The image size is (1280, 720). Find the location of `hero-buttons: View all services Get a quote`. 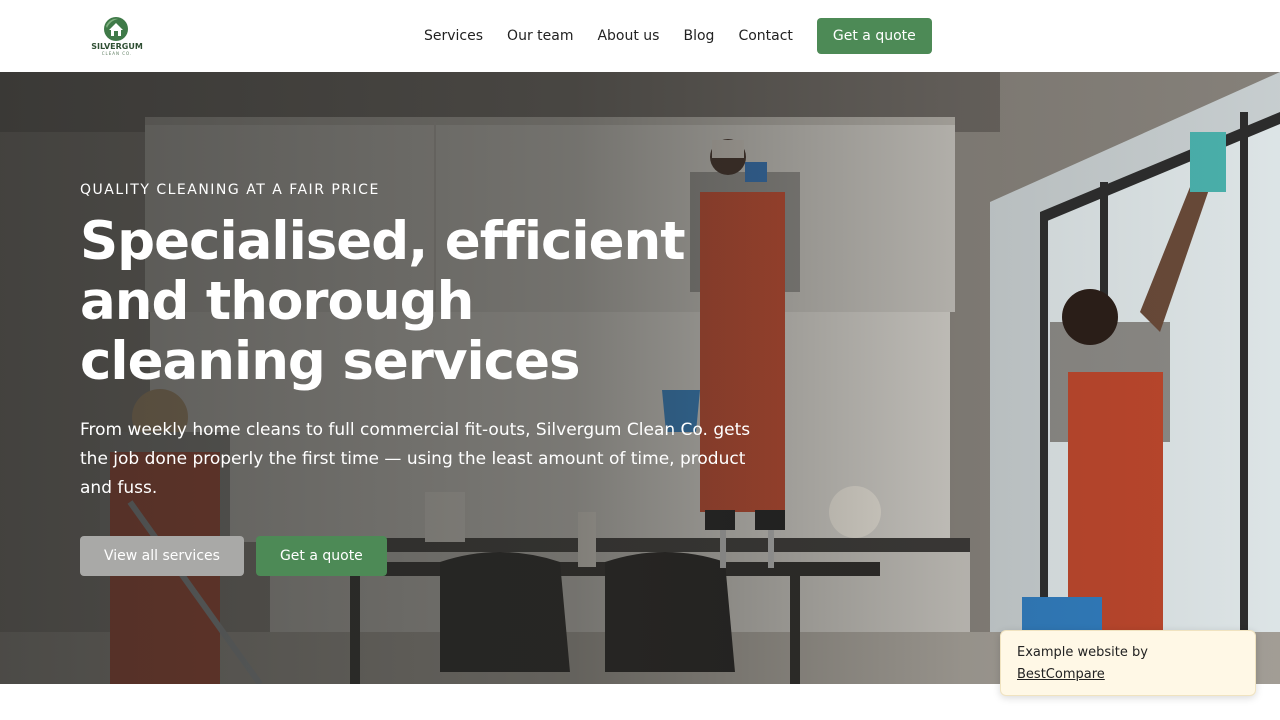

hero-buttons: View all services Get a quote is located at coordinates (233, 556).